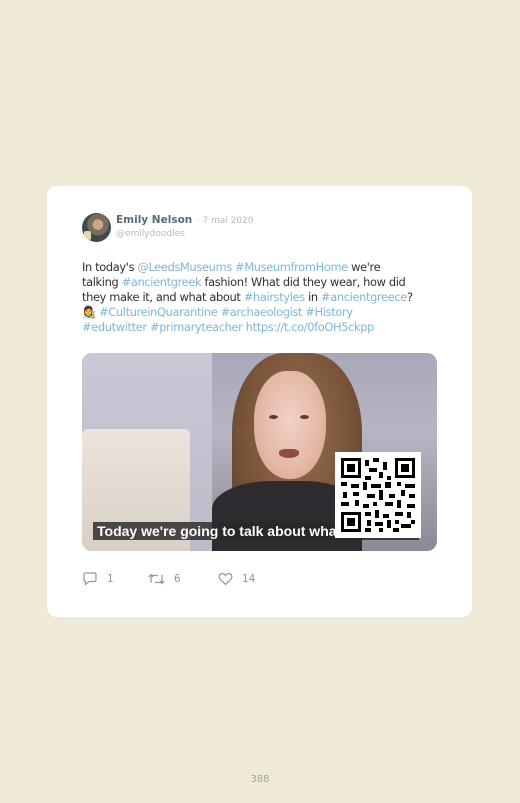 The height and width of the screenshot is (803, 520). Describe the element at coordinates (364, 297) in the screenshot. I see `tweet-link: #ancientgreece` at that location.